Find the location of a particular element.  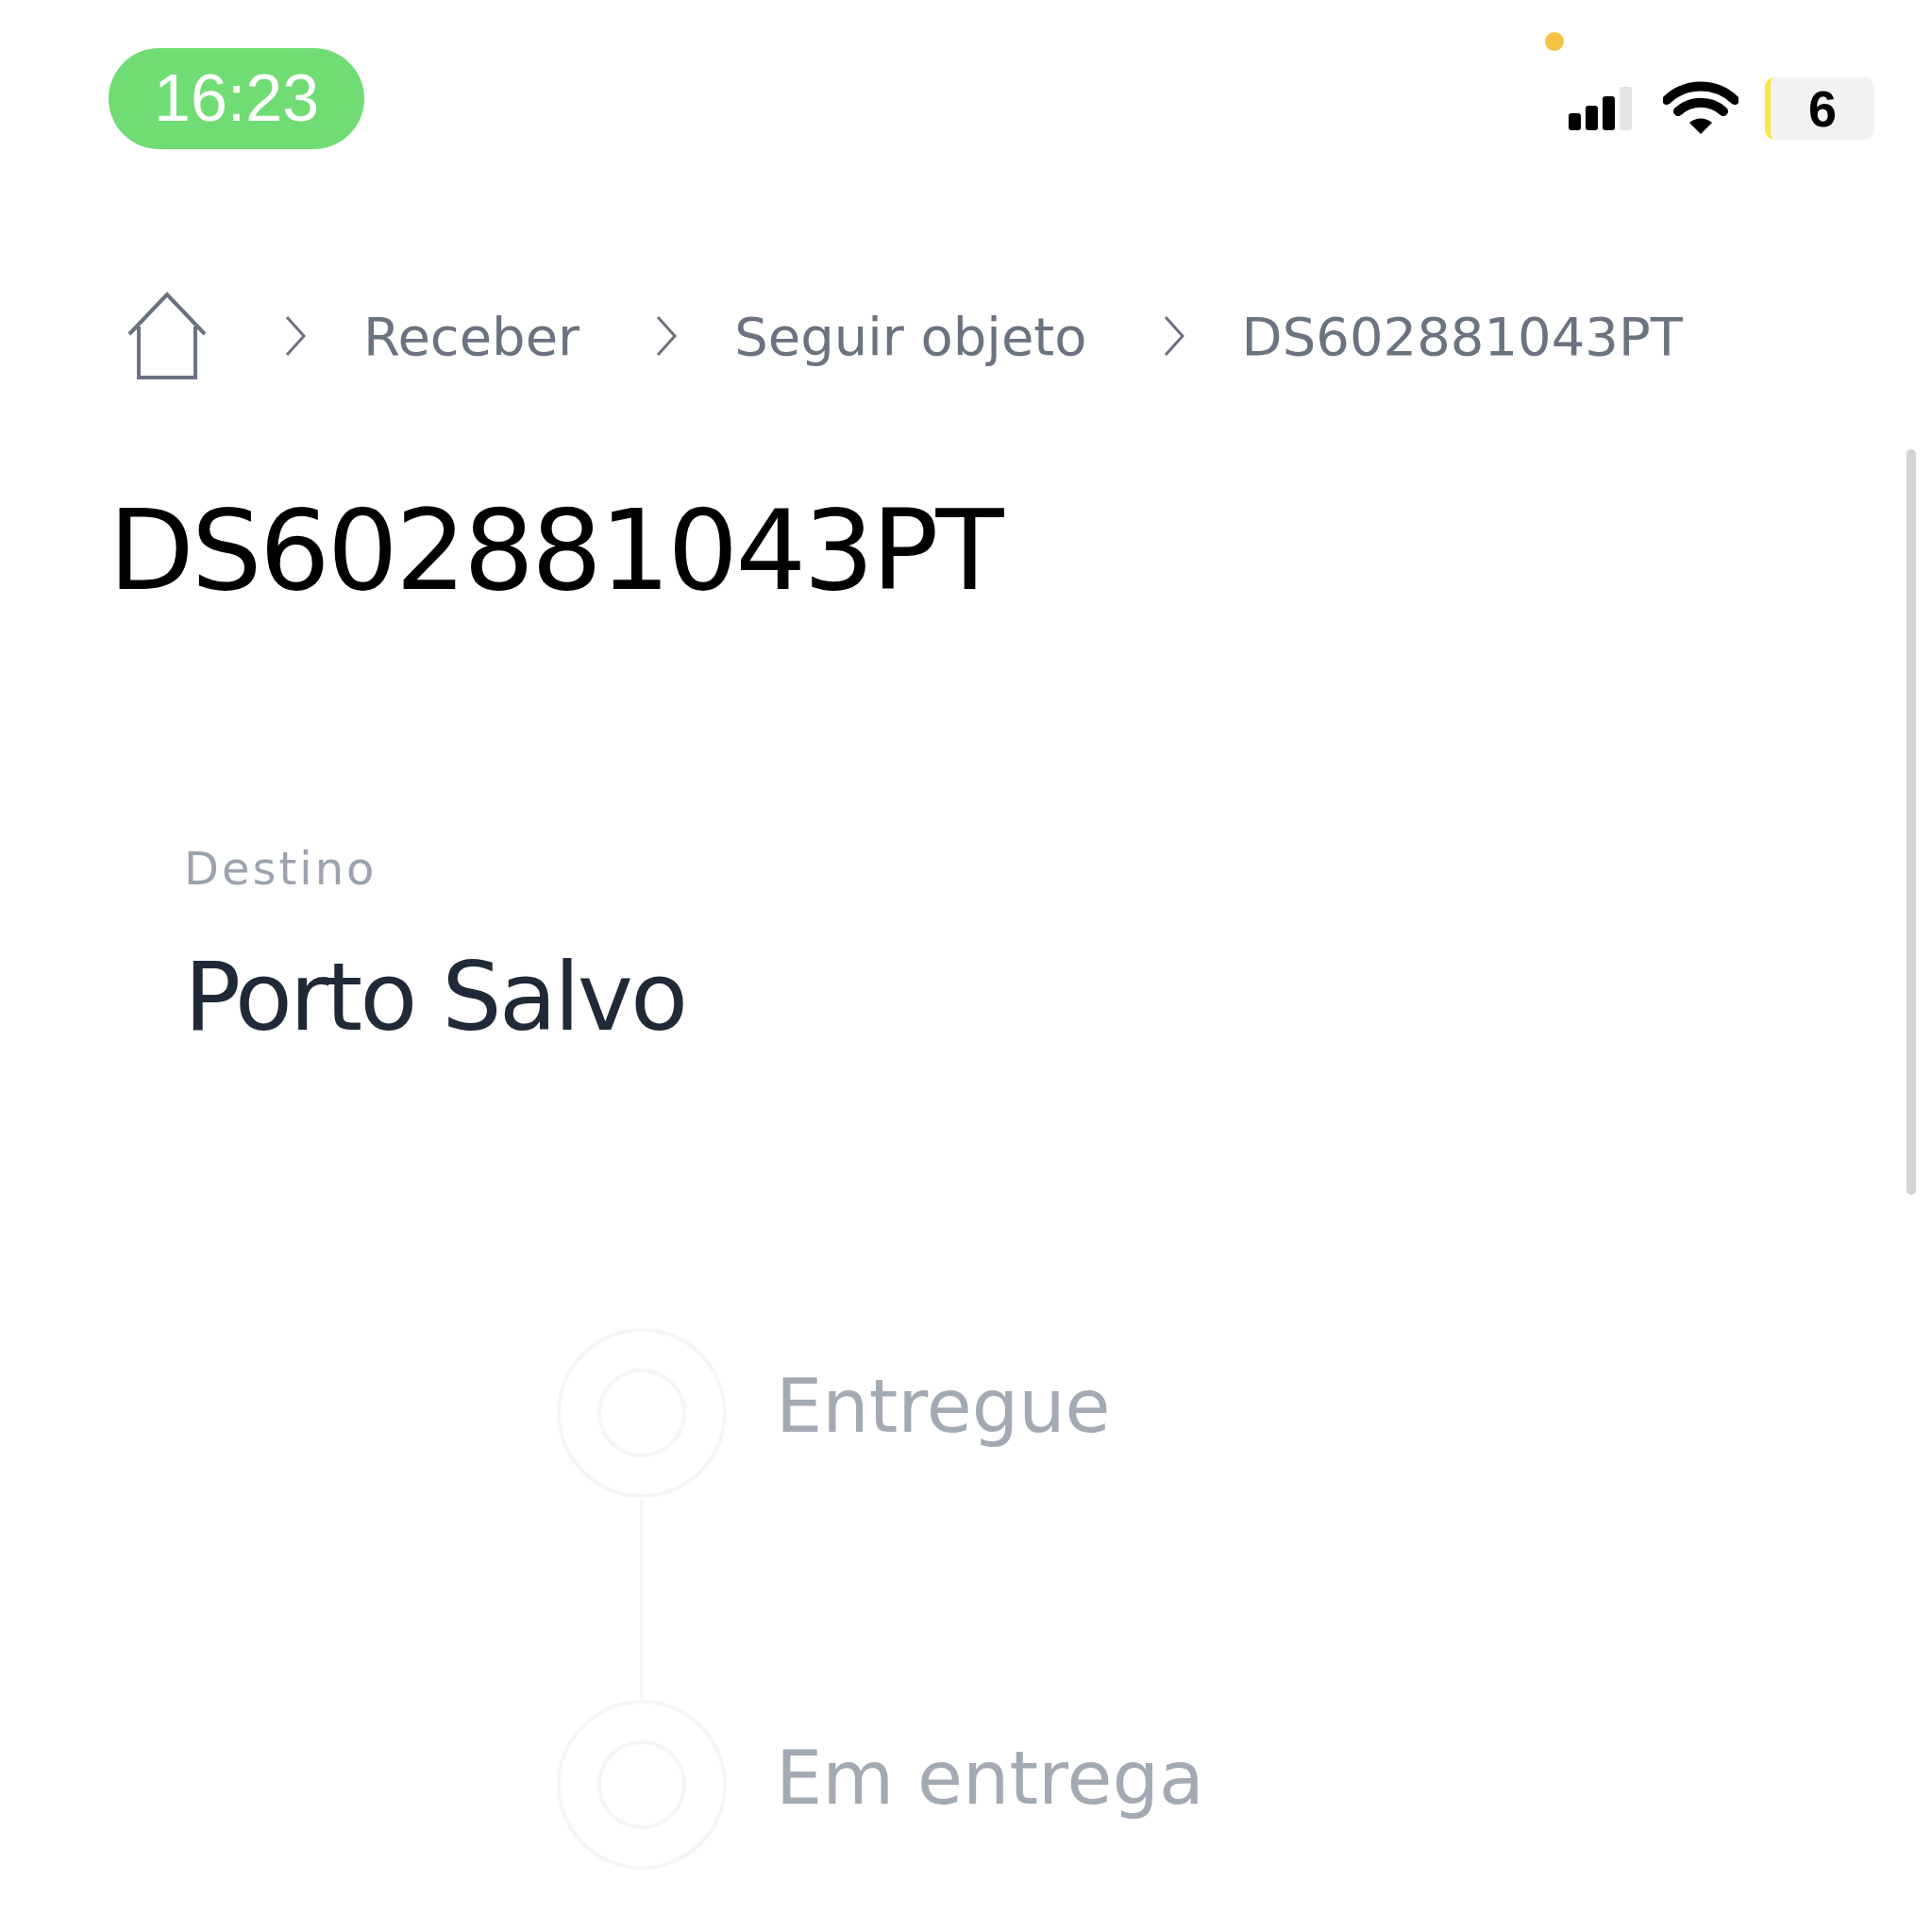

step-label: Entregue is located at coordinates (943, 1406).